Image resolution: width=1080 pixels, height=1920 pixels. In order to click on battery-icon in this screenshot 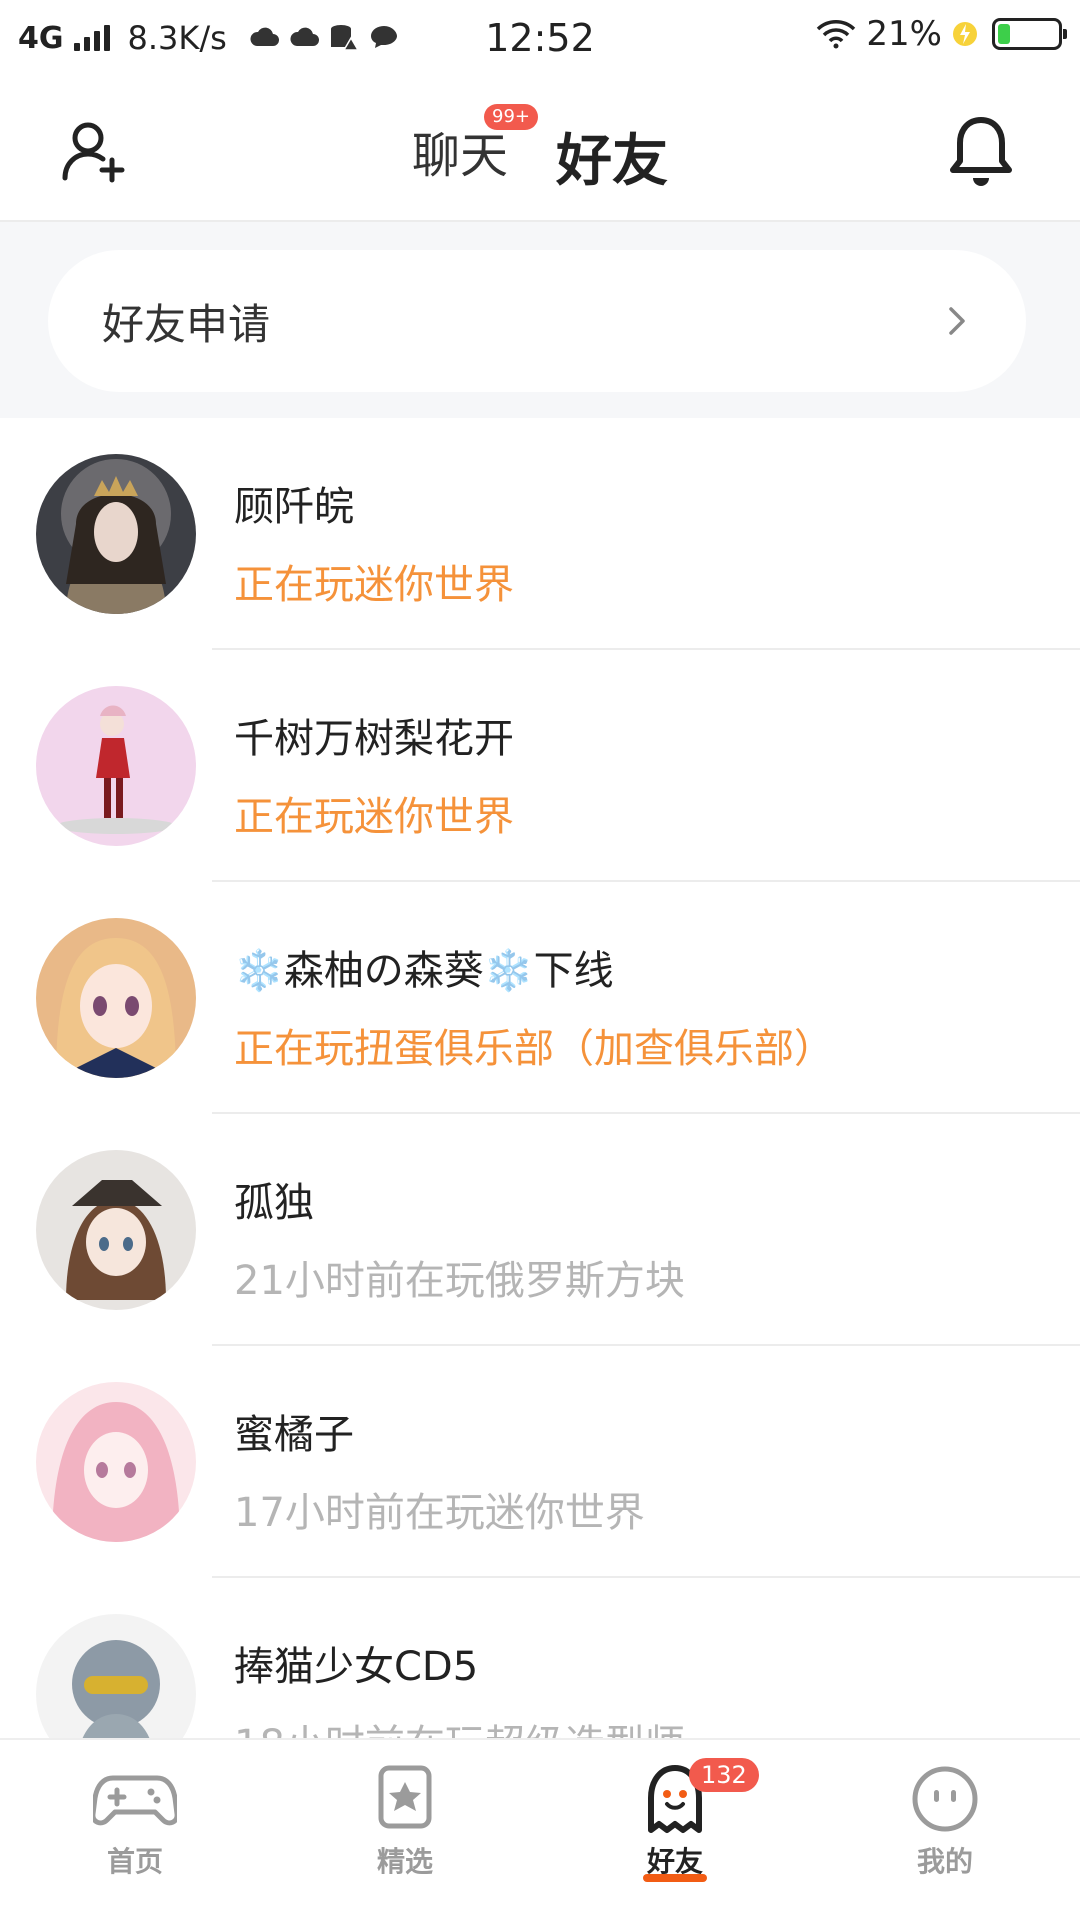, I will do `click(1029, 34)`.